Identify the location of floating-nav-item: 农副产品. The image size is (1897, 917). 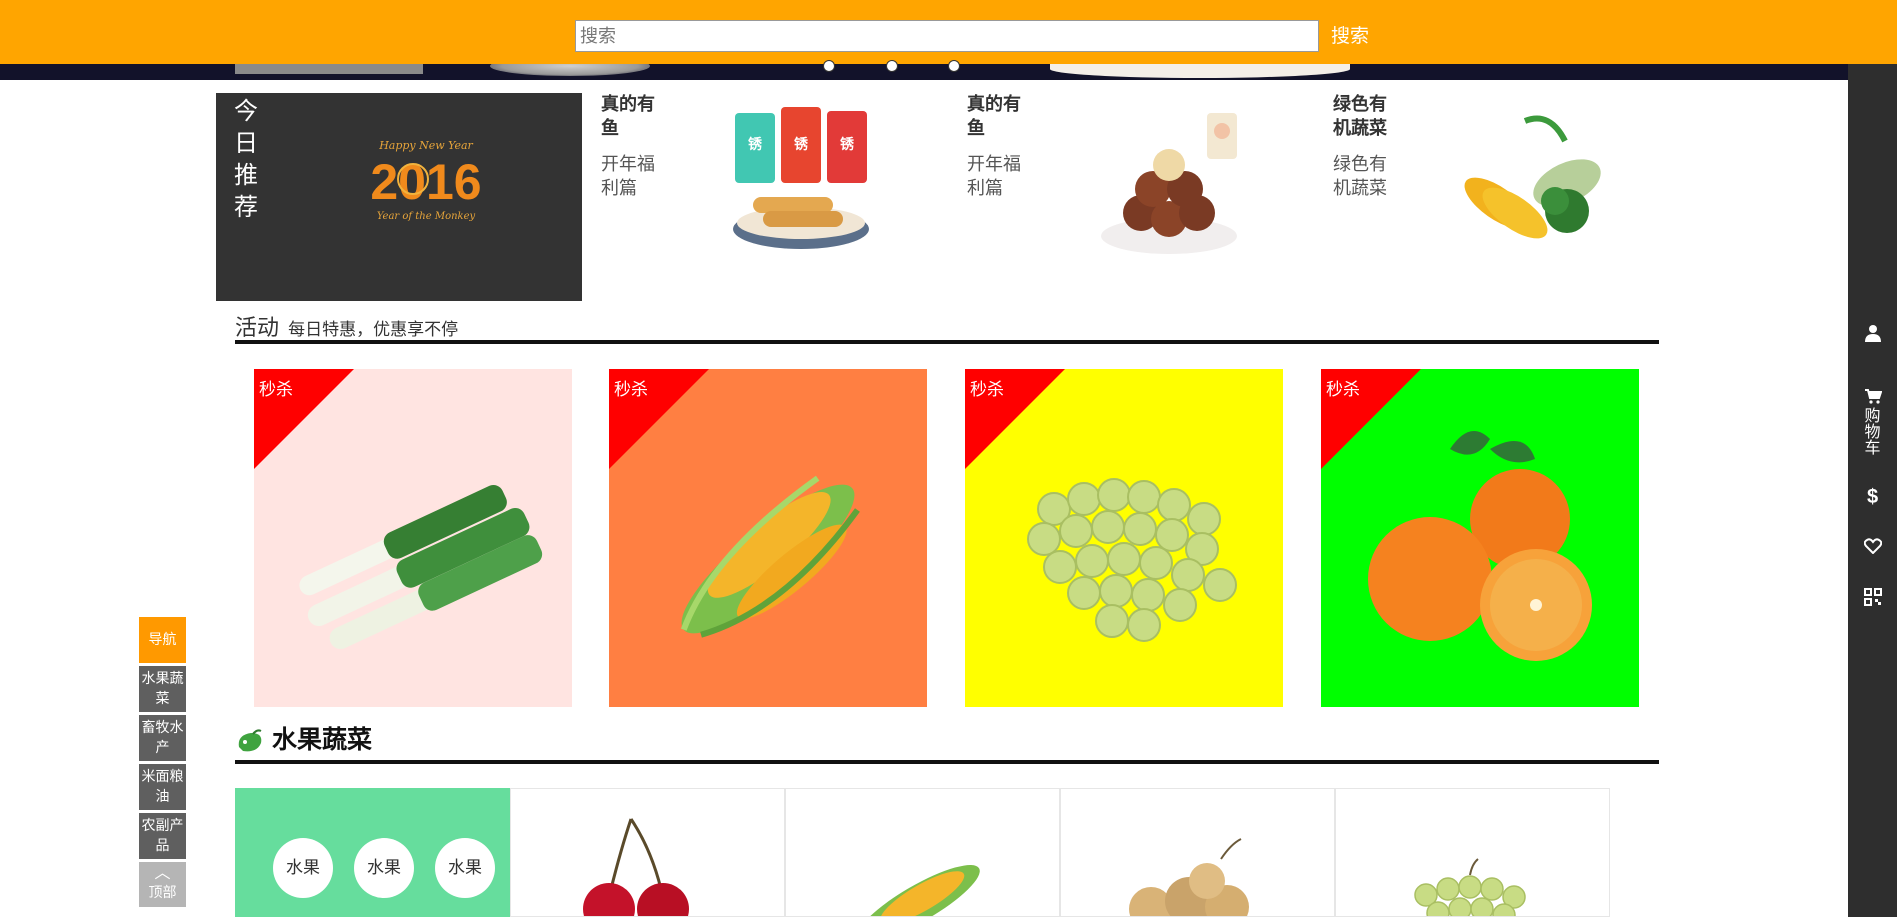
(162, 836).